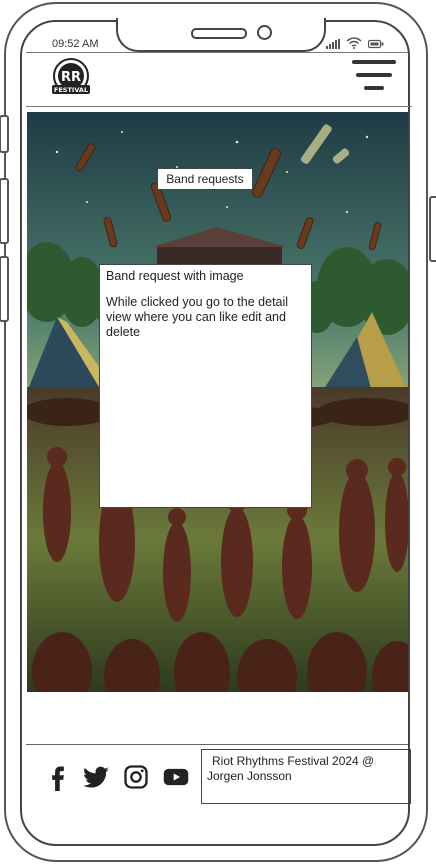 The image size is (436, 867). What do you see at coordinates (96, 777) in the screenshot?
I see `twitter-icon` at bounding box center [96, 777].